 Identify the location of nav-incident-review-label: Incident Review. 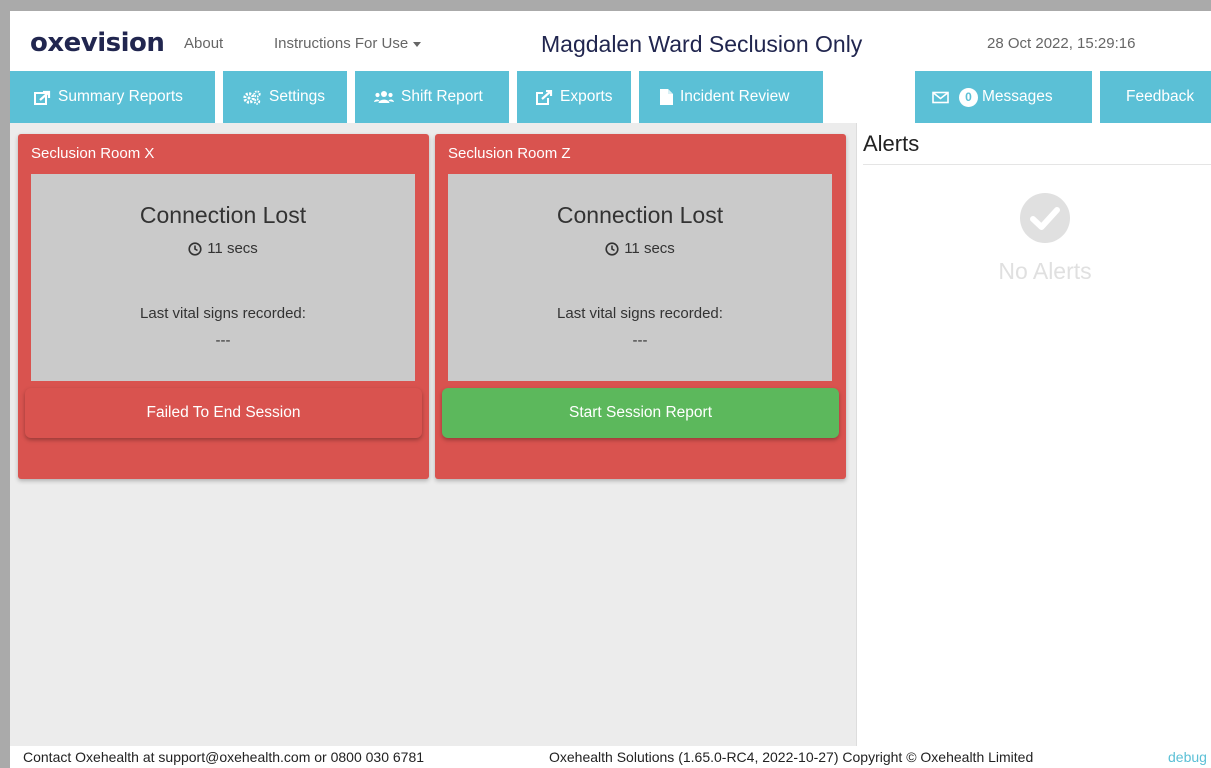
(735, 96).